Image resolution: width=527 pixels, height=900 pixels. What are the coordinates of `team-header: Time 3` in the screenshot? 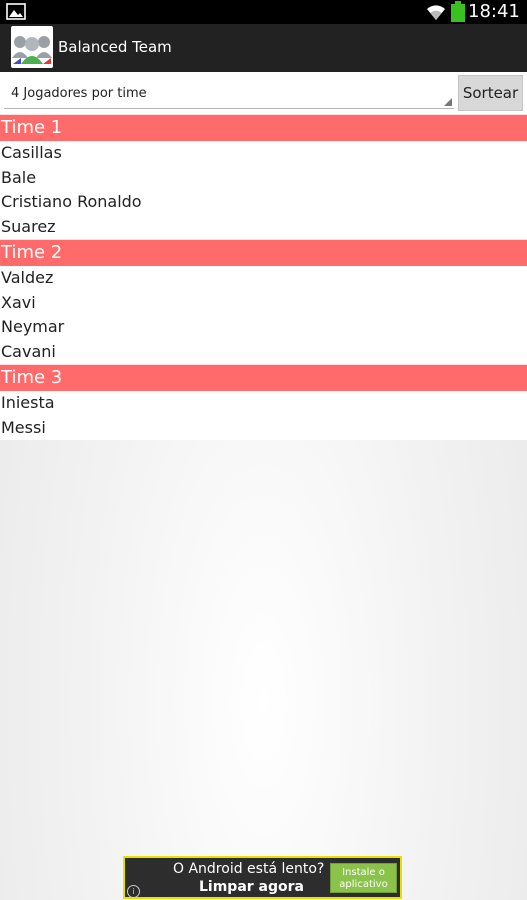 It's located at (263, 377).